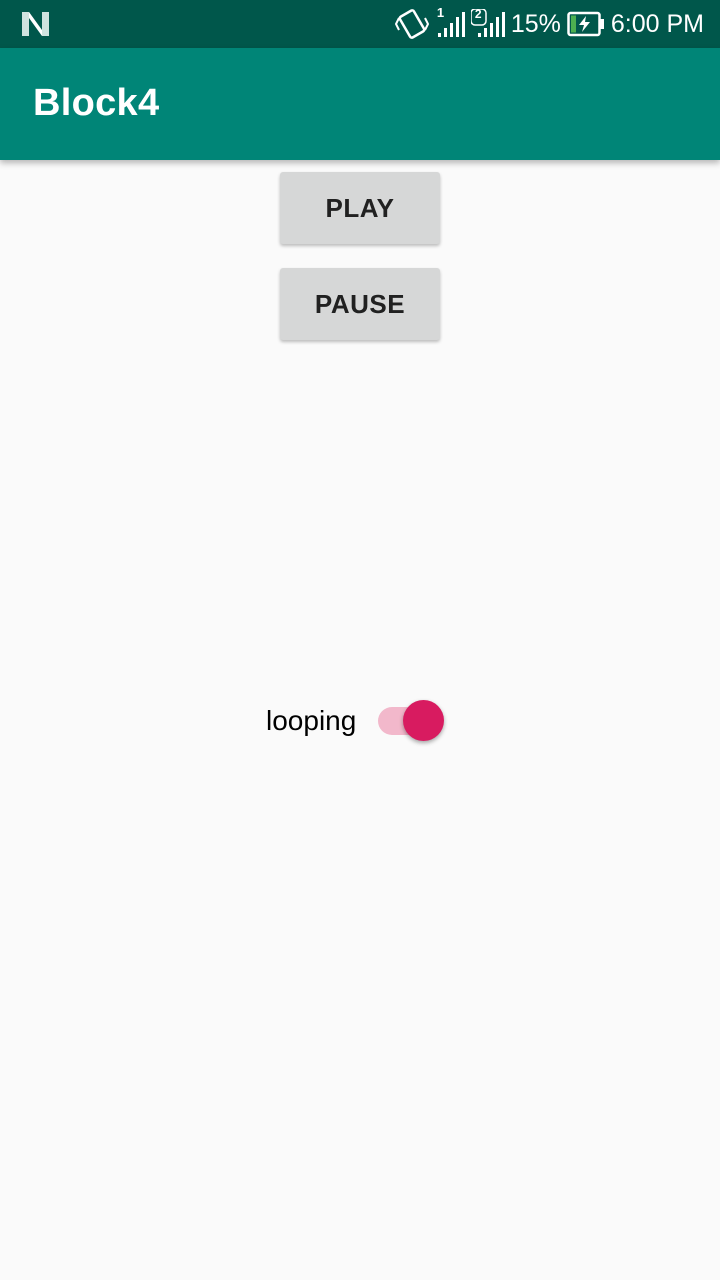 Image resolution: width=720 pixels, height=1280 pixels. Describe the element at coordinates (535, 23) in the screenshot. I see `battery-percent: 15%` at that location.